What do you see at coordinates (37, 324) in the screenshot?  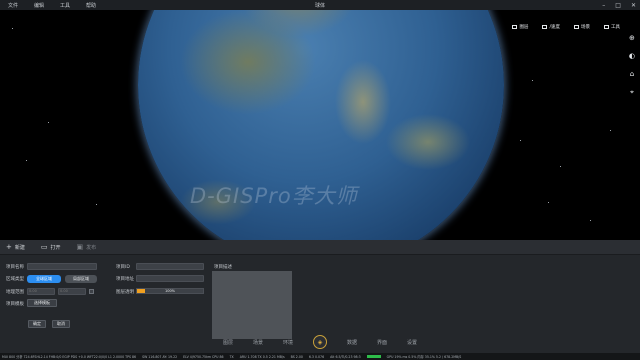 I see `confirm-button: 确定` at bounding box center [37, 324].